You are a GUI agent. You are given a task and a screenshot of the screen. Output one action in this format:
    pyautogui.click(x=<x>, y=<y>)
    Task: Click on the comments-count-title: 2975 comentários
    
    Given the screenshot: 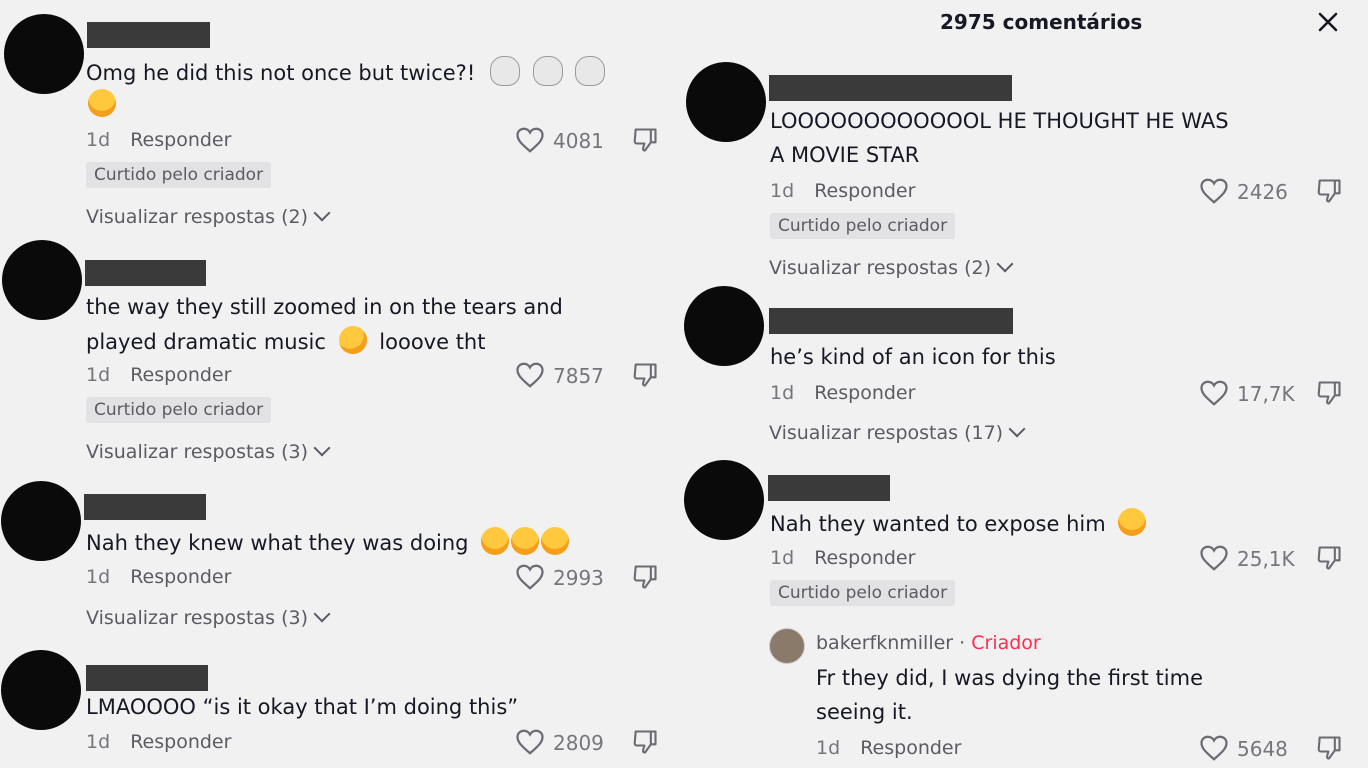 What is the action you would take?
    pyautogui.click(x=1041, y=22)
    